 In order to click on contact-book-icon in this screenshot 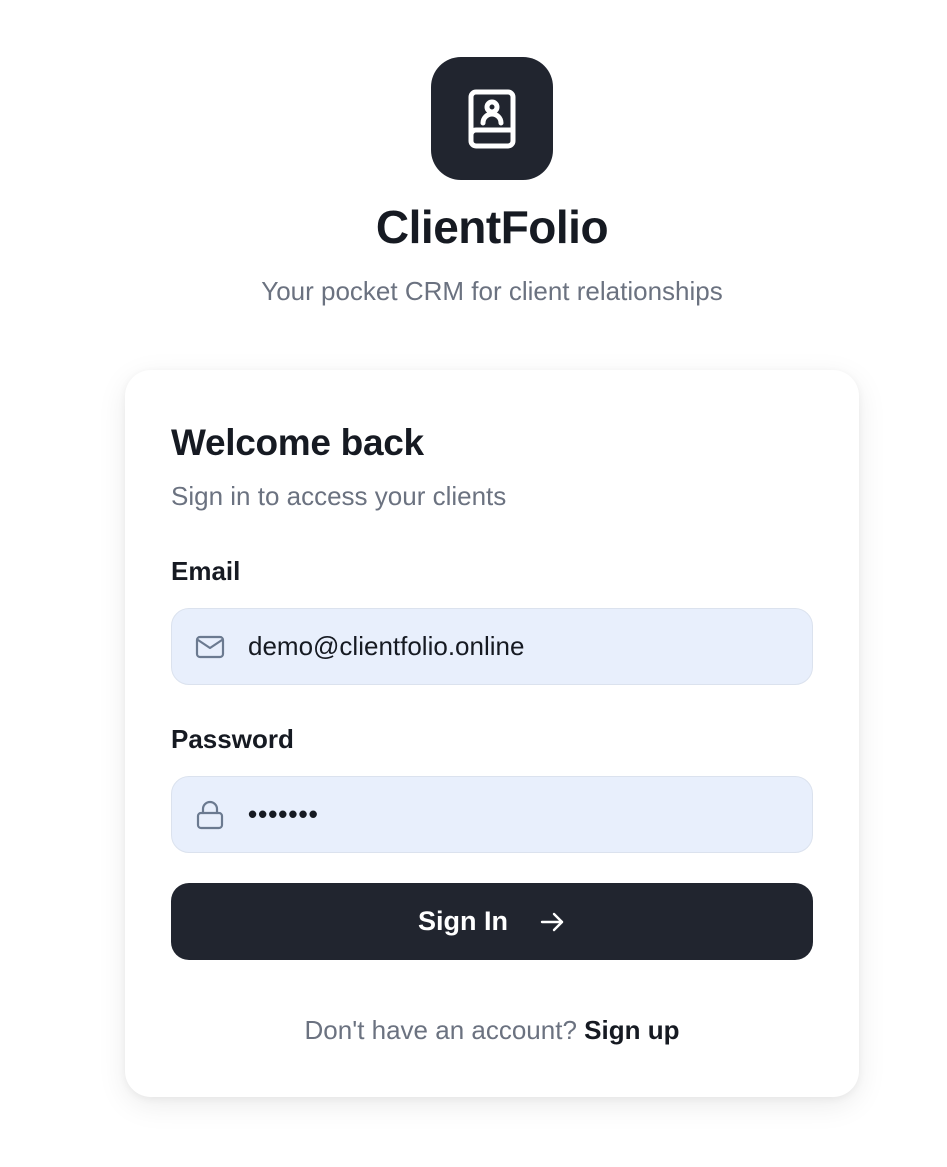, I will do `click(492, 118)`.